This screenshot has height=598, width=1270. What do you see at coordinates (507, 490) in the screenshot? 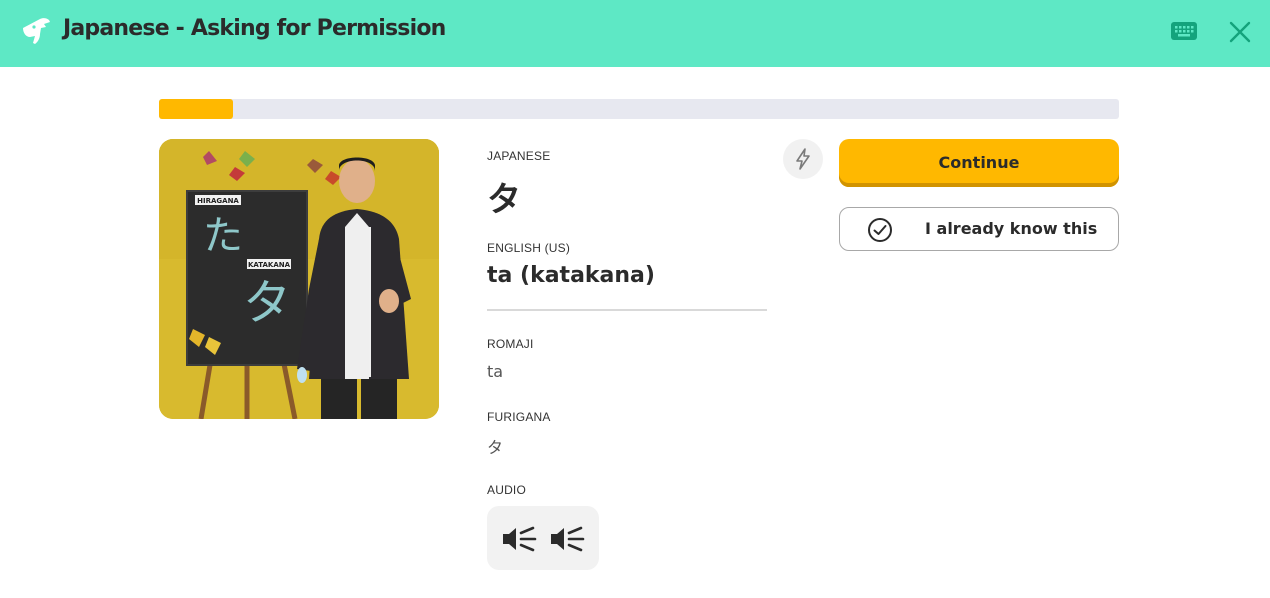
I see `audio-label: AUDIO` at bounding box center [507, 490].